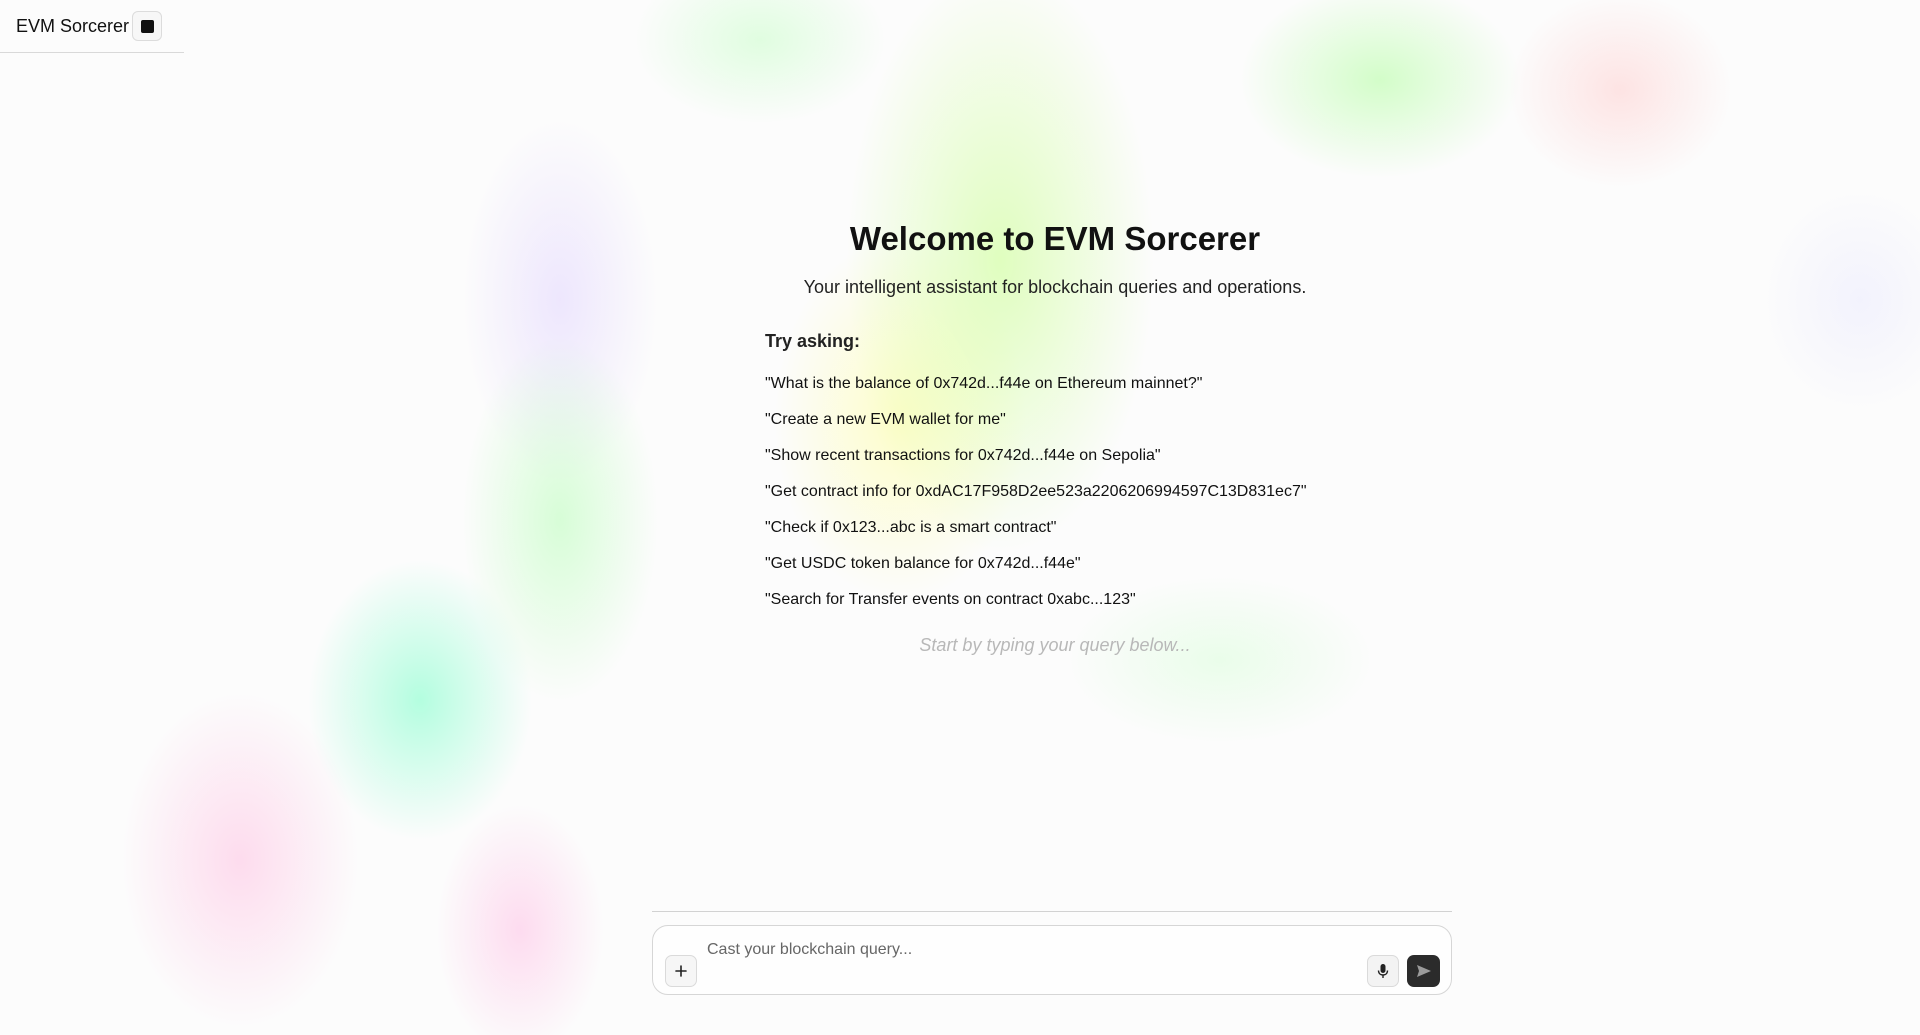  I want to click on plus-icon, so click(681, 971).